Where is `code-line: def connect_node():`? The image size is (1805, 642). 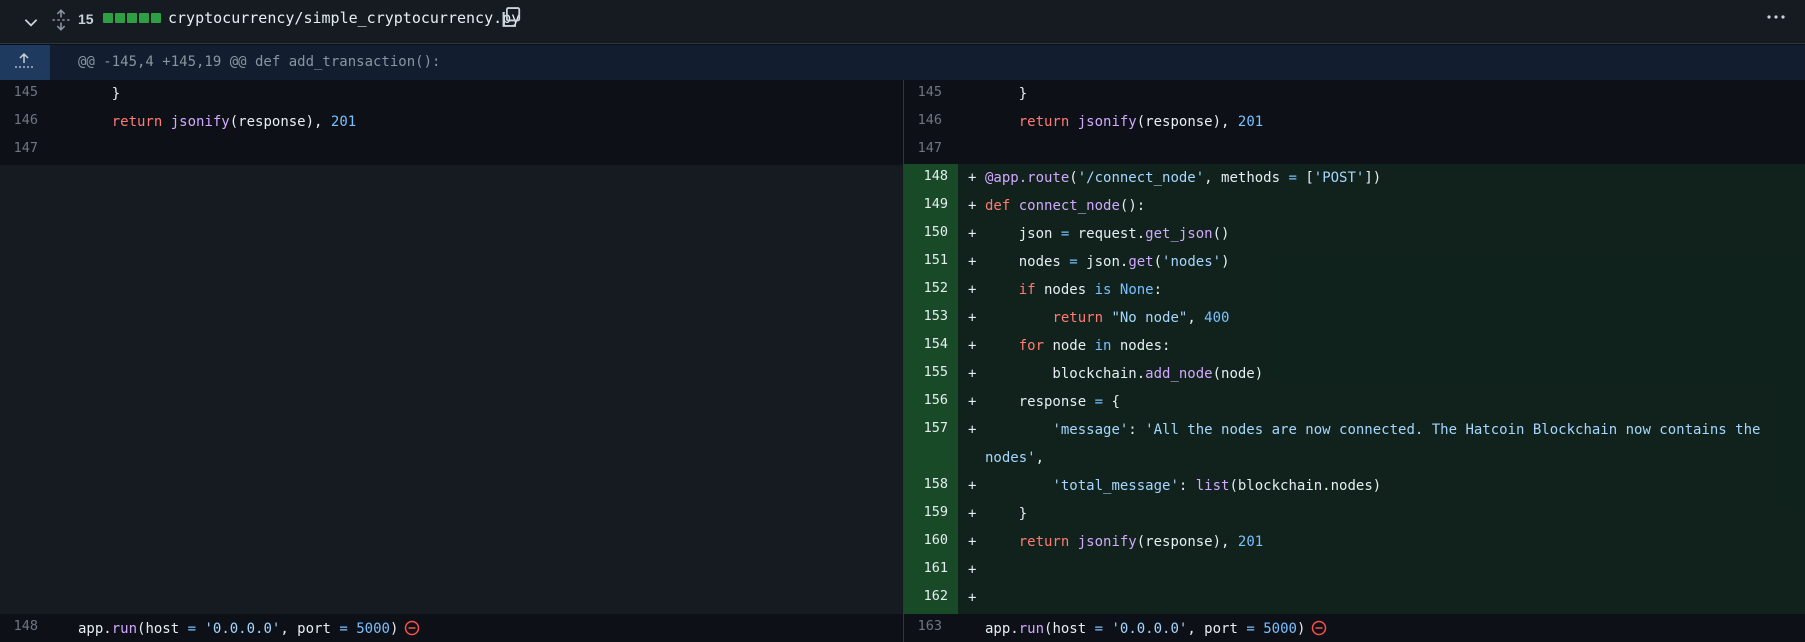 code-line: def connect_node(): is located at coordinates (1065, 206).